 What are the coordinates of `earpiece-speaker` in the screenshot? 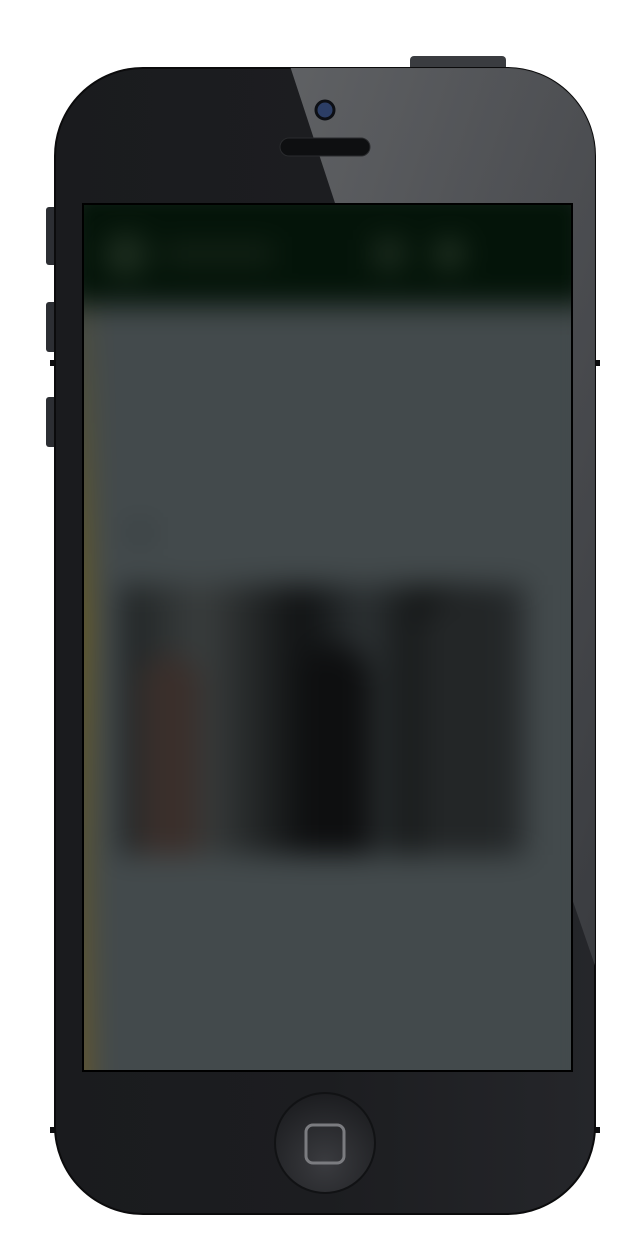 It's located at (325, 147).